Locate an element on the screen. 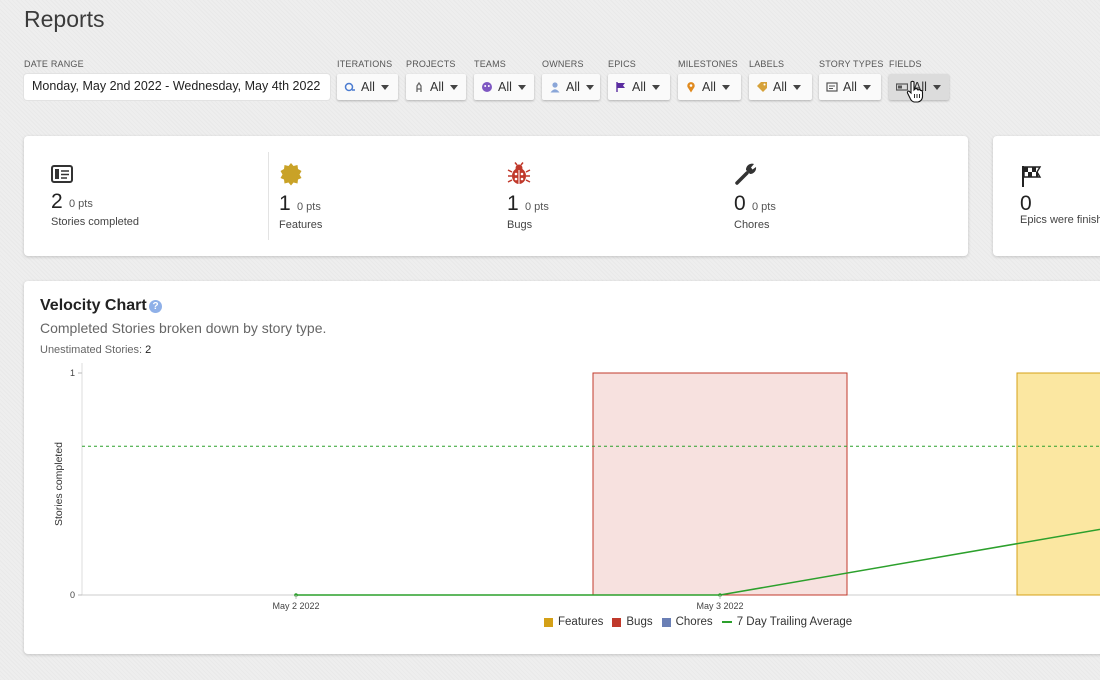  stat-caption: Bugs is located at coordinates (520, 225).